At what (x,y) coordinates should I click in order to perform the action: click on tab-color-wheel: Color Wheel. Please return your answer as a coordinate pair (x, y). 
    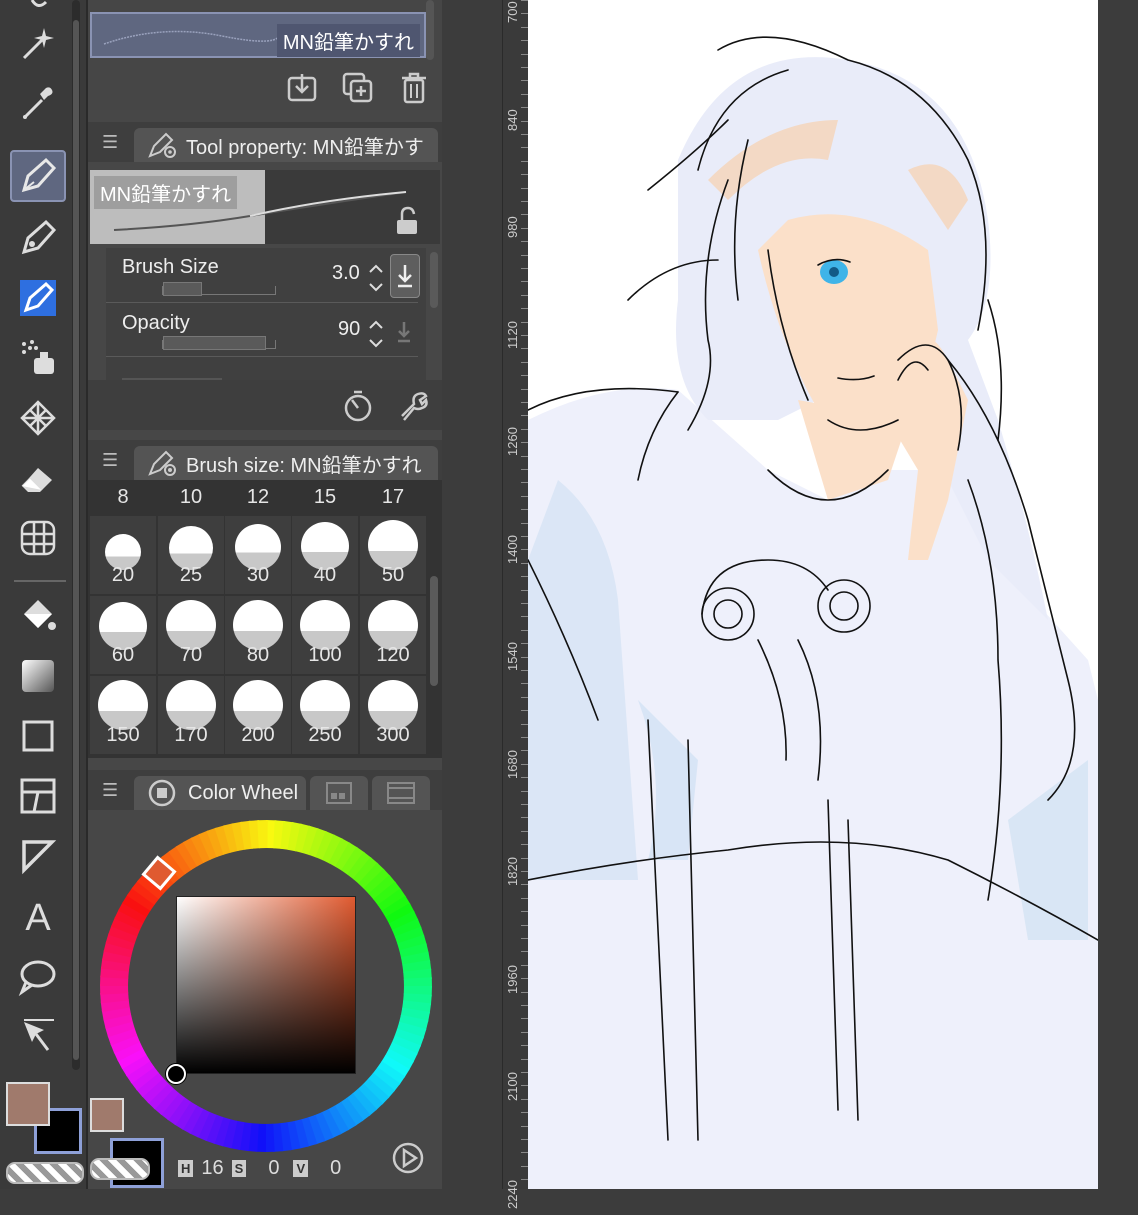
    Looking at the image, I should click on (220, 793).